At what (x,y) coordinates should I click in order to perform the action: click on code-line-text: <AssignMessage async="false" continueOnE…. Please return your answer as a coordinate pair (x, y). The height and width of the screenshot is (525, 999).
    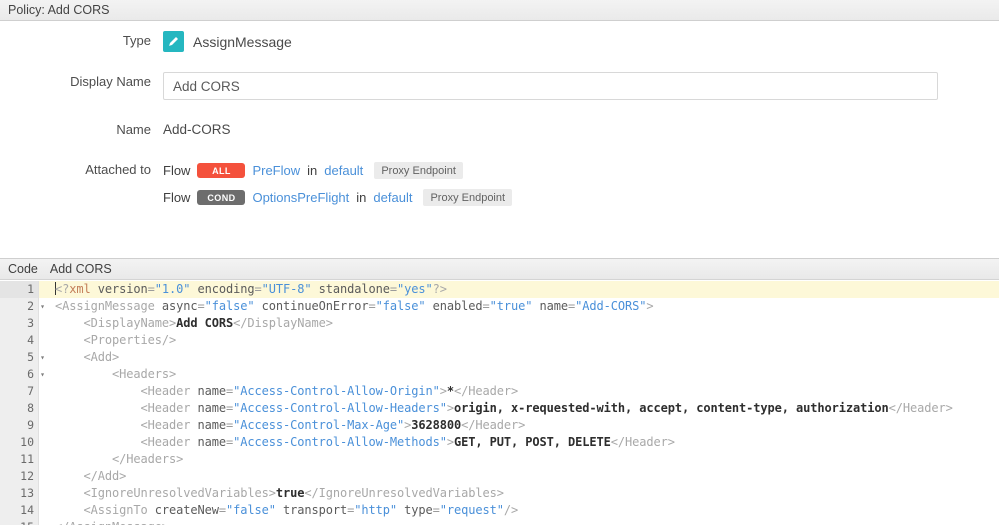
    Looking at the image, I should click on (519, 306).